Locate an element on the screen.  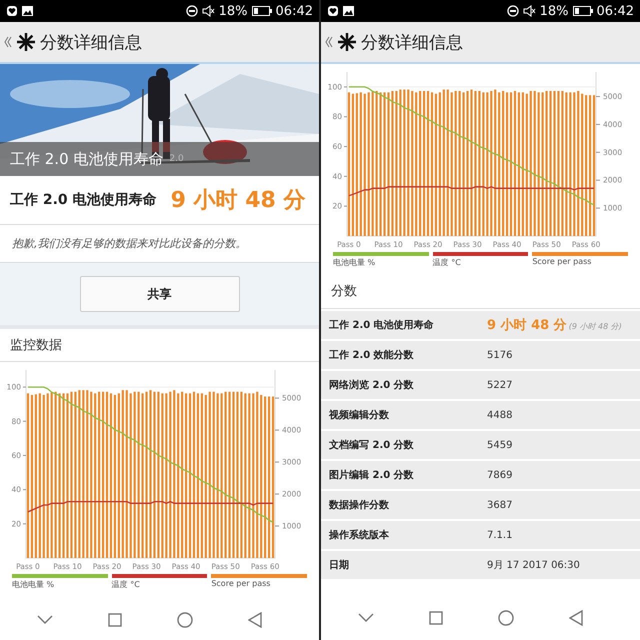
score-value: 4488 is located at coordinates (499, 415).